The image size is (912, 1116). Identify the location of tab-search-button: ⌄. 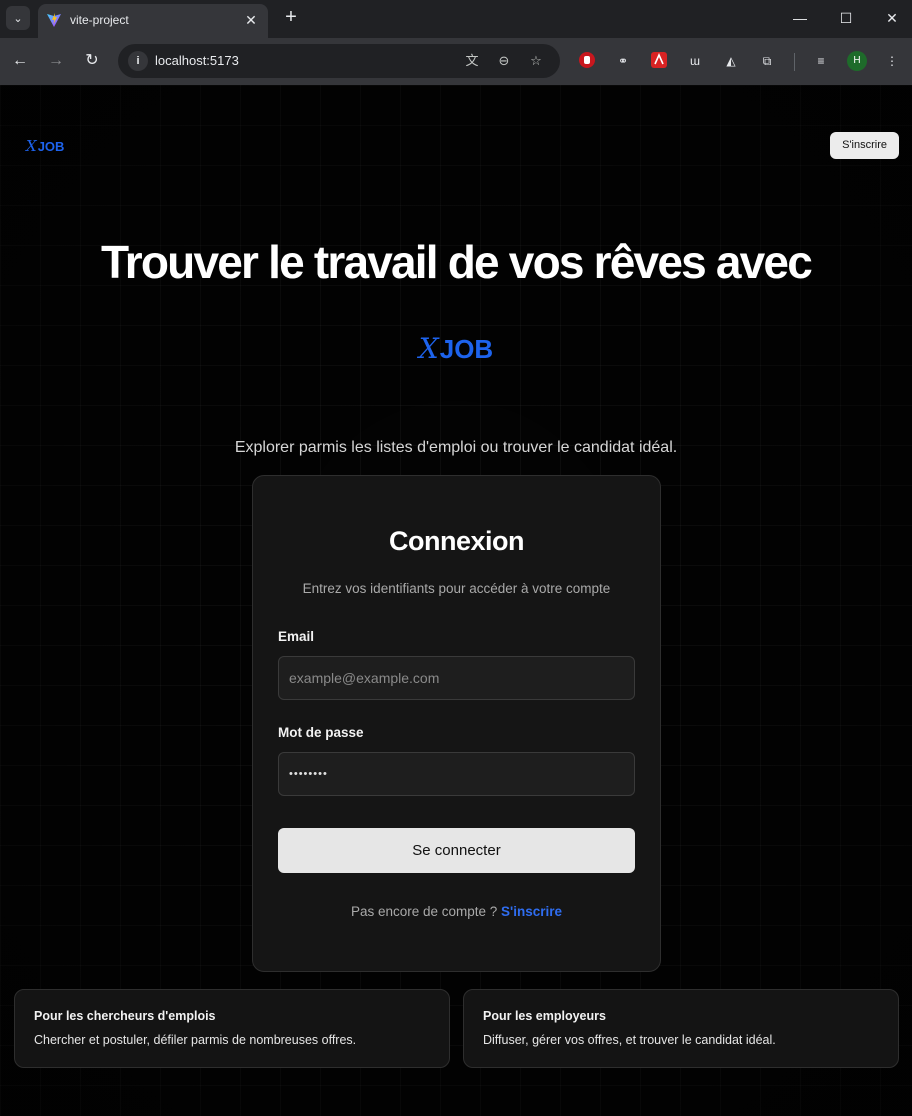
(18, 18).